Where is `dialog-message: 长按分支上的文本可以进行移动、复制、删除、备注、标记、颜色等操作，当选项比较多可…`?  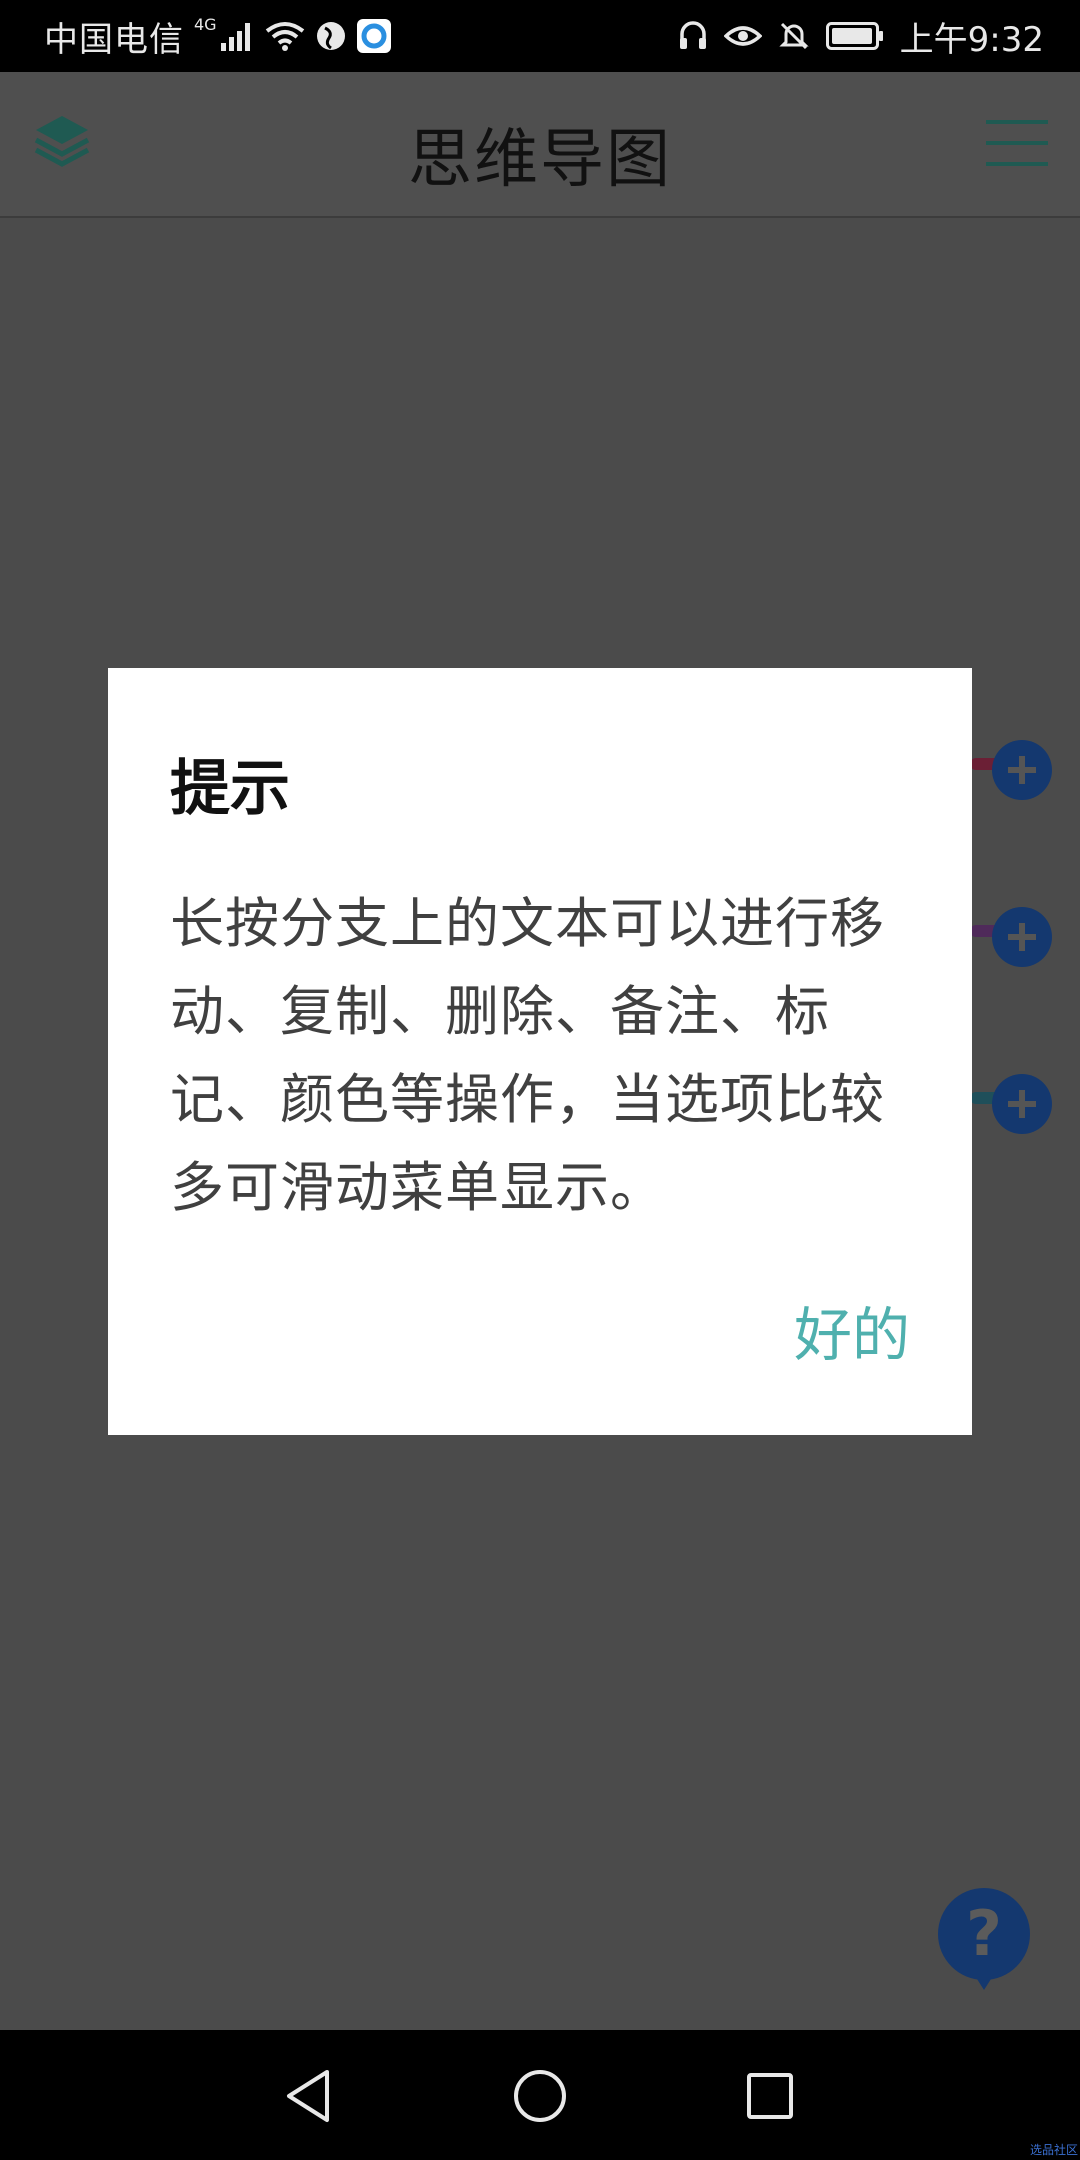
dialog-message: 长按分支上的文本可以进行移动、复制、删除、备注、标记、颜色等操作，当选项比较多可… is located at coordinates (527, 1055).